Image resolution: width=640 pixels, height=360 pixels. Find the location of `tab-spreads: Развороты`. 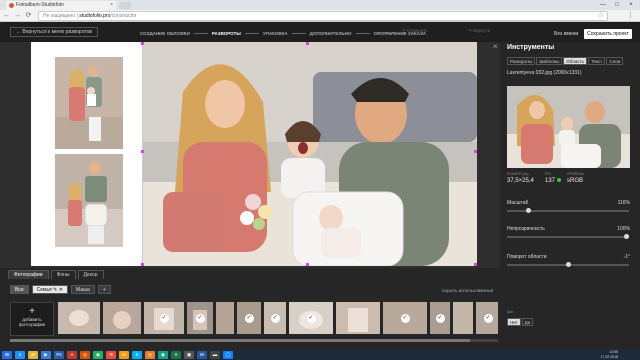

tab-spreads: Развороты is located at coordinates (521, 61).